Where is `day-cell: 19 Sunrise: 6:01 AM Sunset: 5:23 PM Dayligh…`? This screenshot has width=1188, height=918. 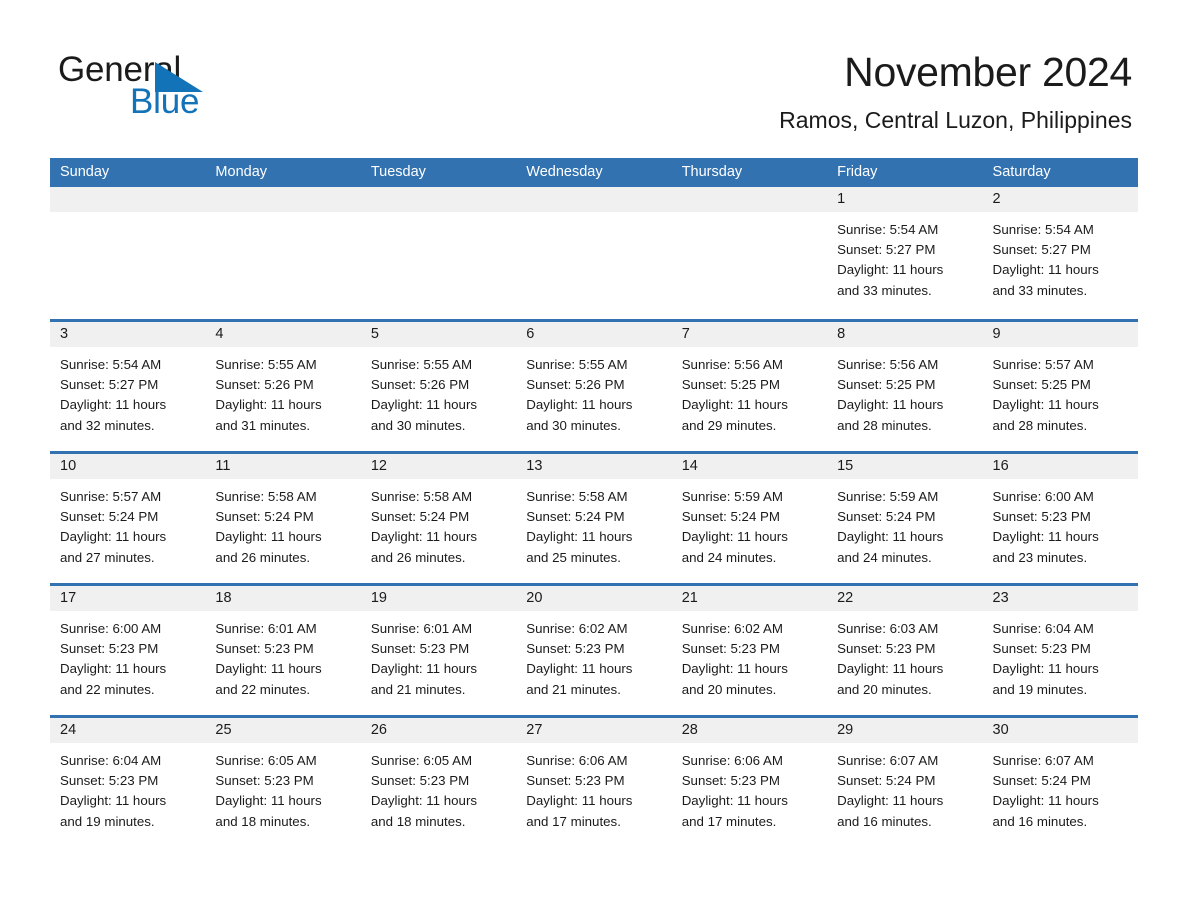
day-cell: 19 Sunrise: 6:01 AM Sunset: 5:23 PM Dayligh… is located at coordinates (438, 650).